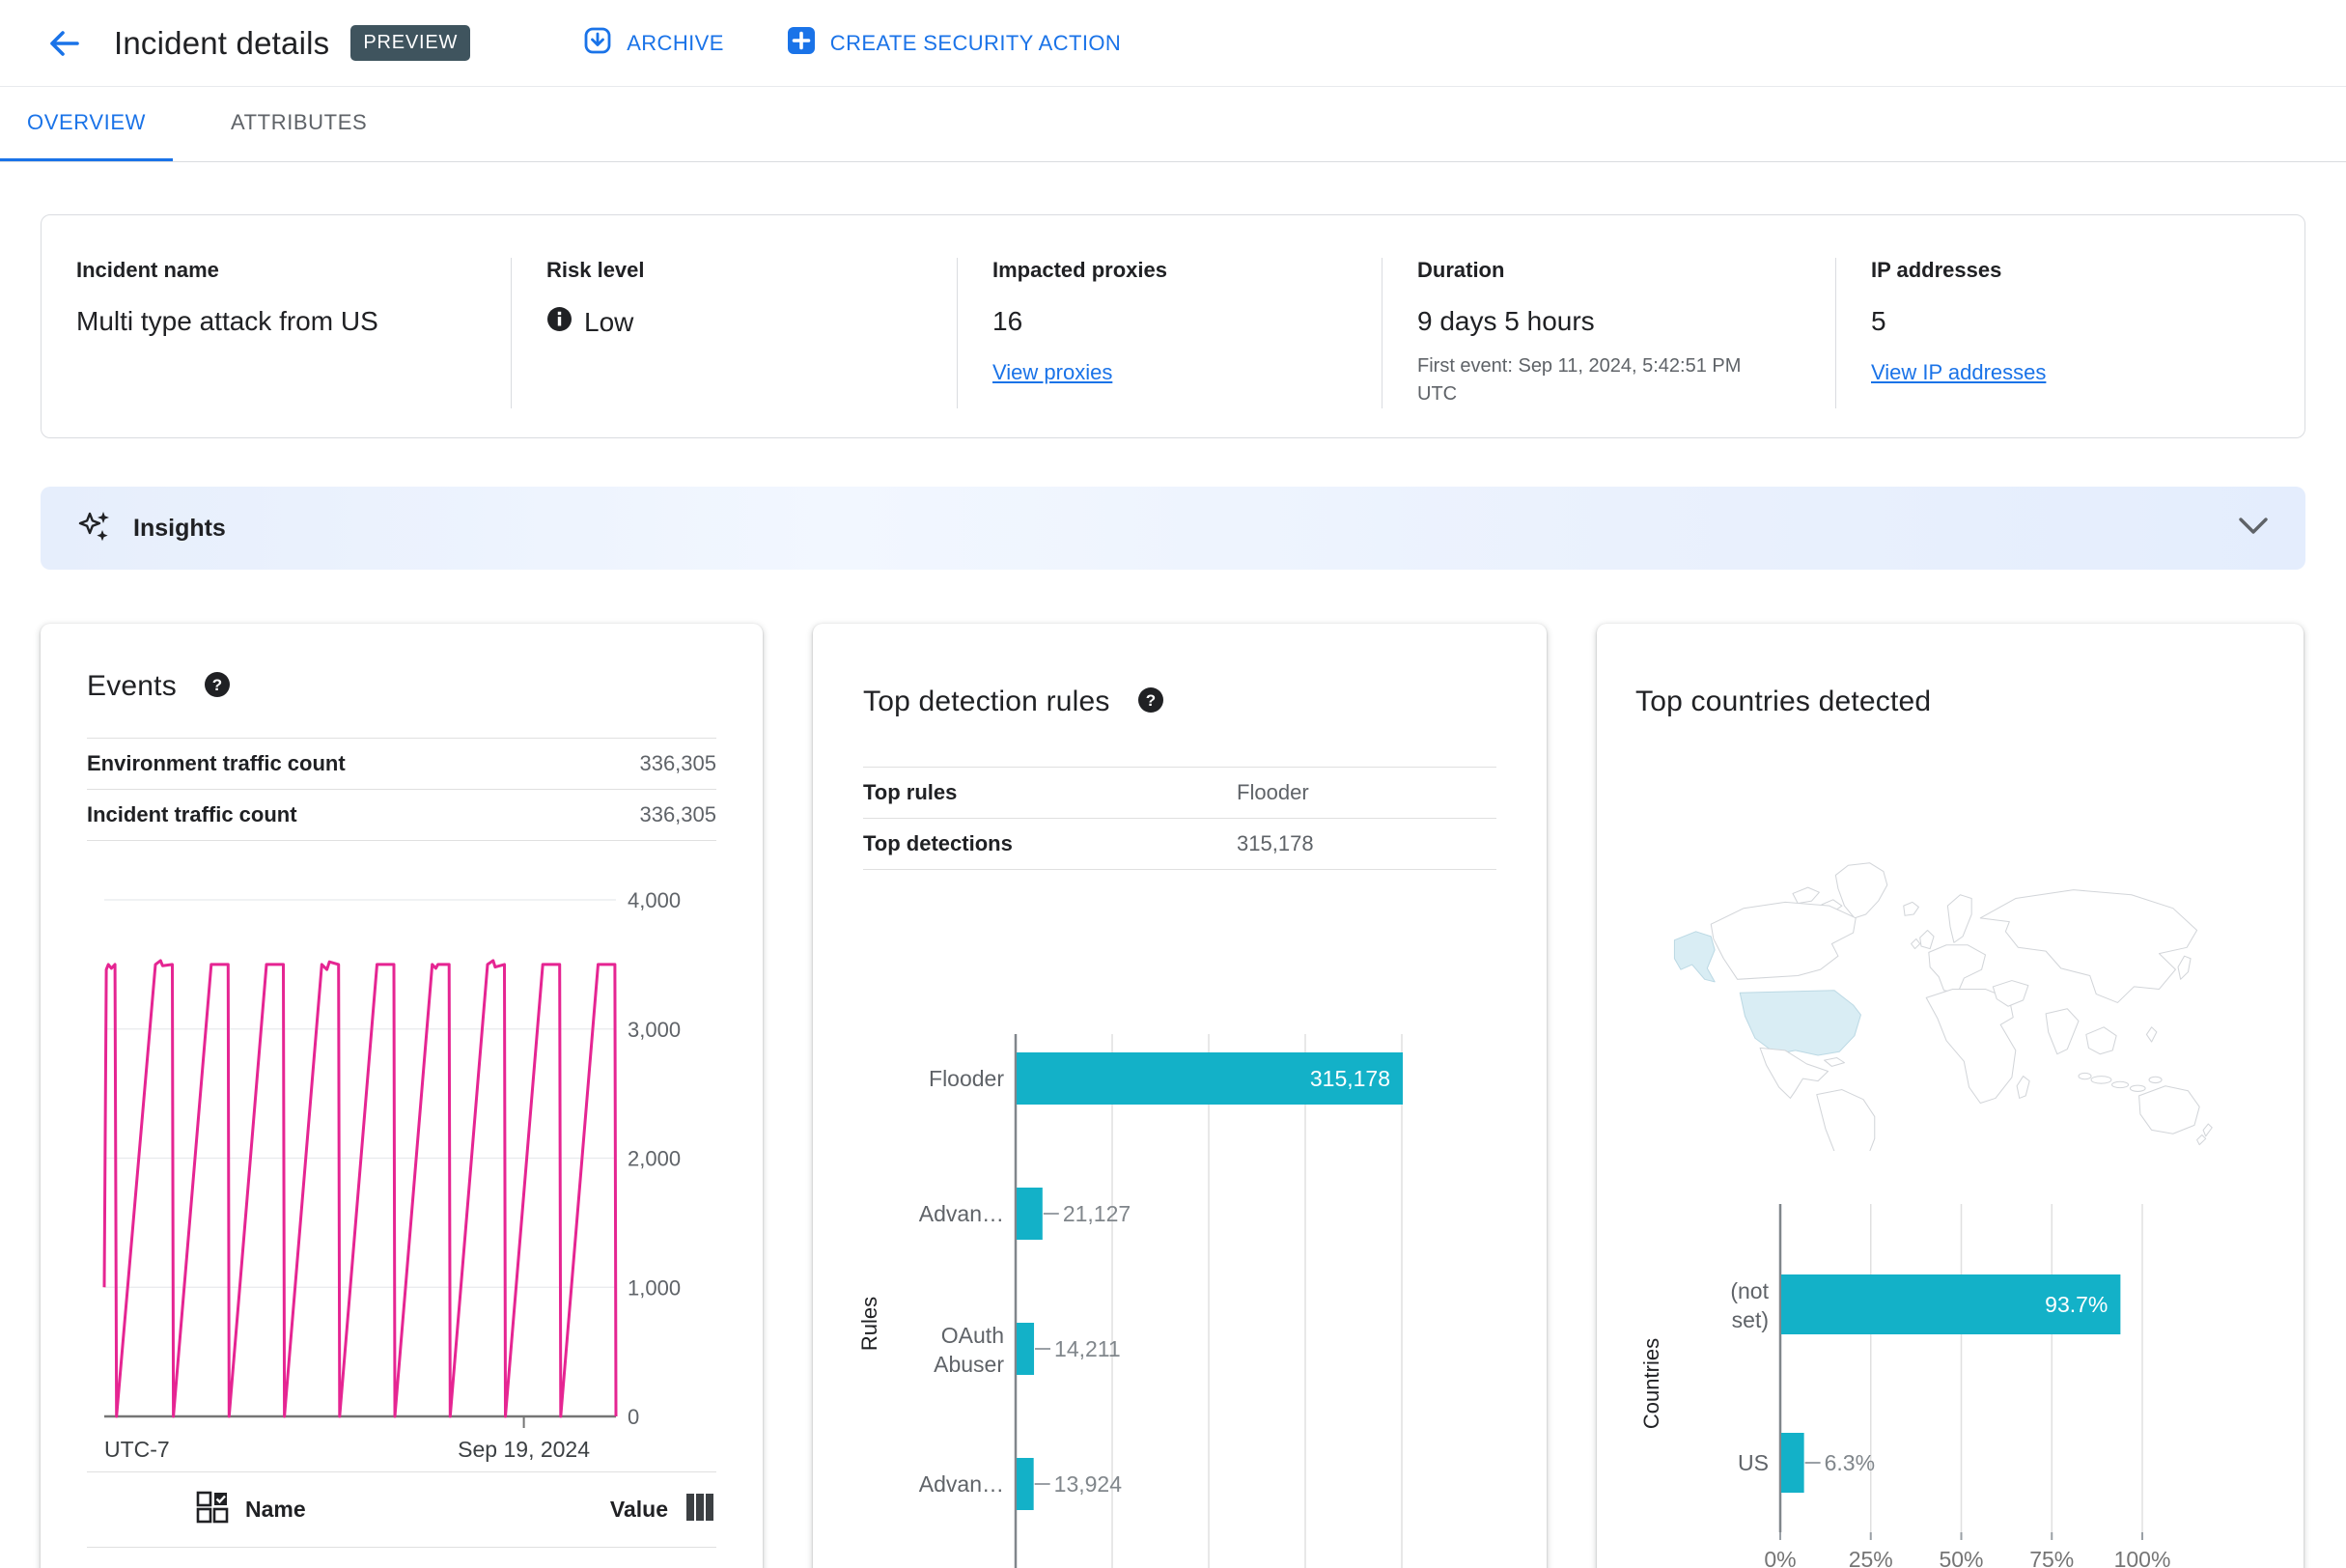 The height and width of the screenshot is (1568, 2346). I want to click on insights-expander: Insights, so click(1173, 528).